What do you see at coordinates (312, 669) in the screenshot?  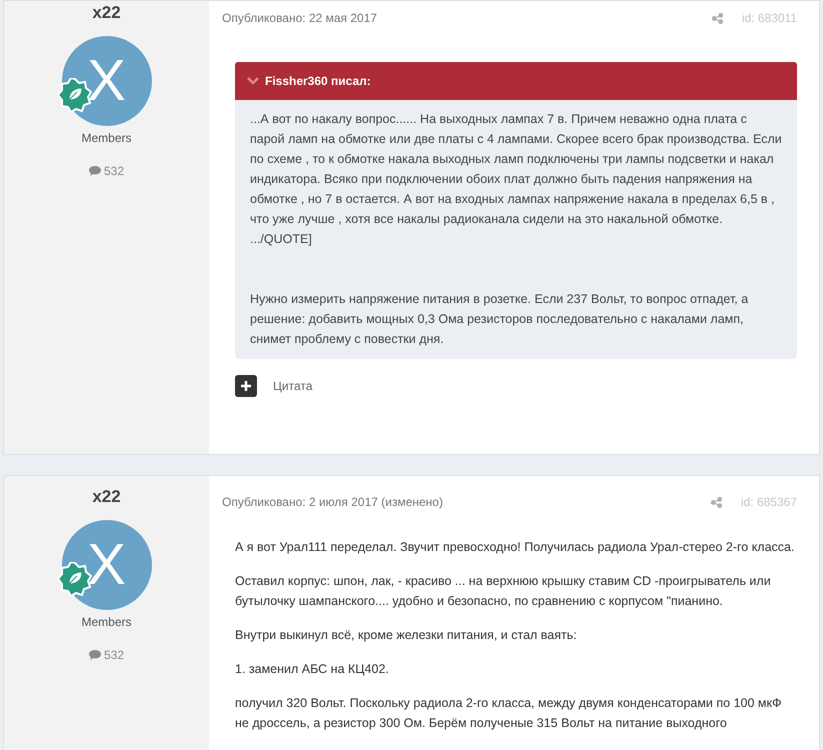 I see `post-paragraph: 1. заменил АБС на КЦ402.` at bounding box center [312, 669].